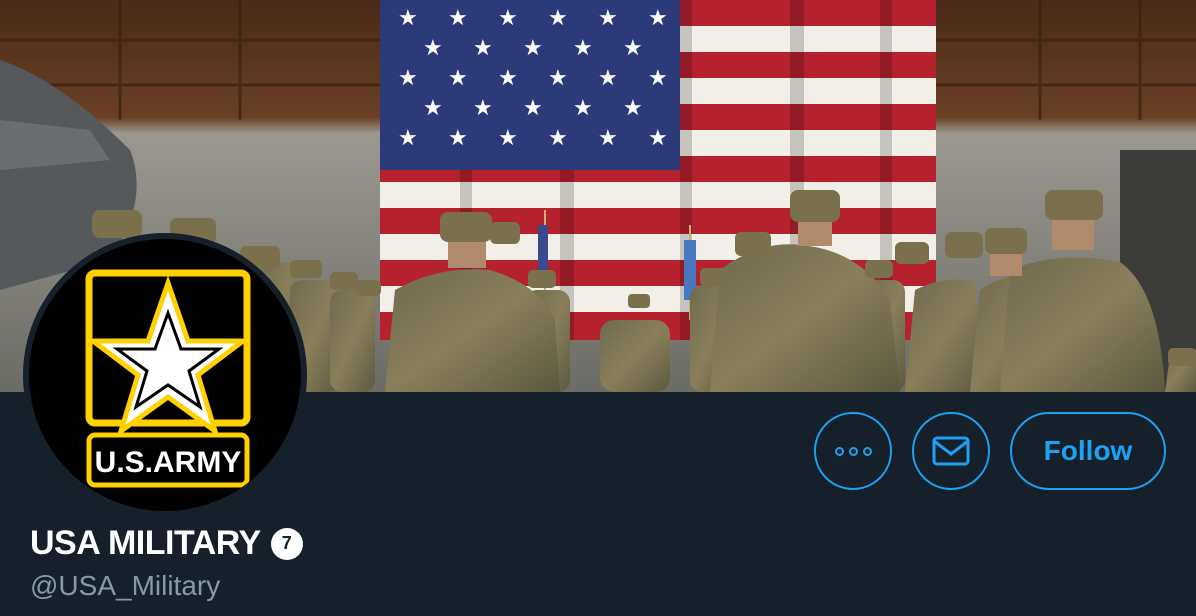  I want to click on count-badge: 7, so click(286, 543).